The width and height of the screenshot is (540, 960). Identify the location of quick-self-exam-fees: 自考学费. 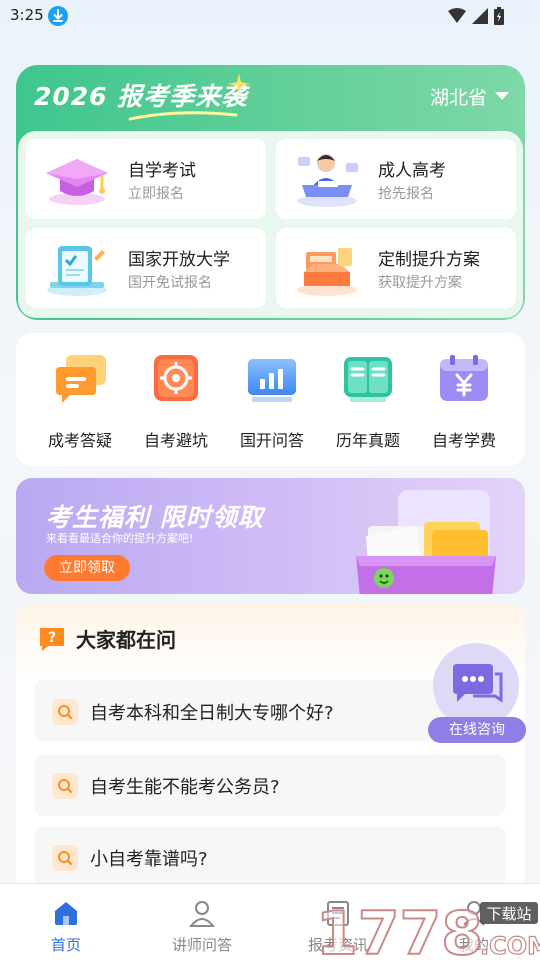
(464, 402).